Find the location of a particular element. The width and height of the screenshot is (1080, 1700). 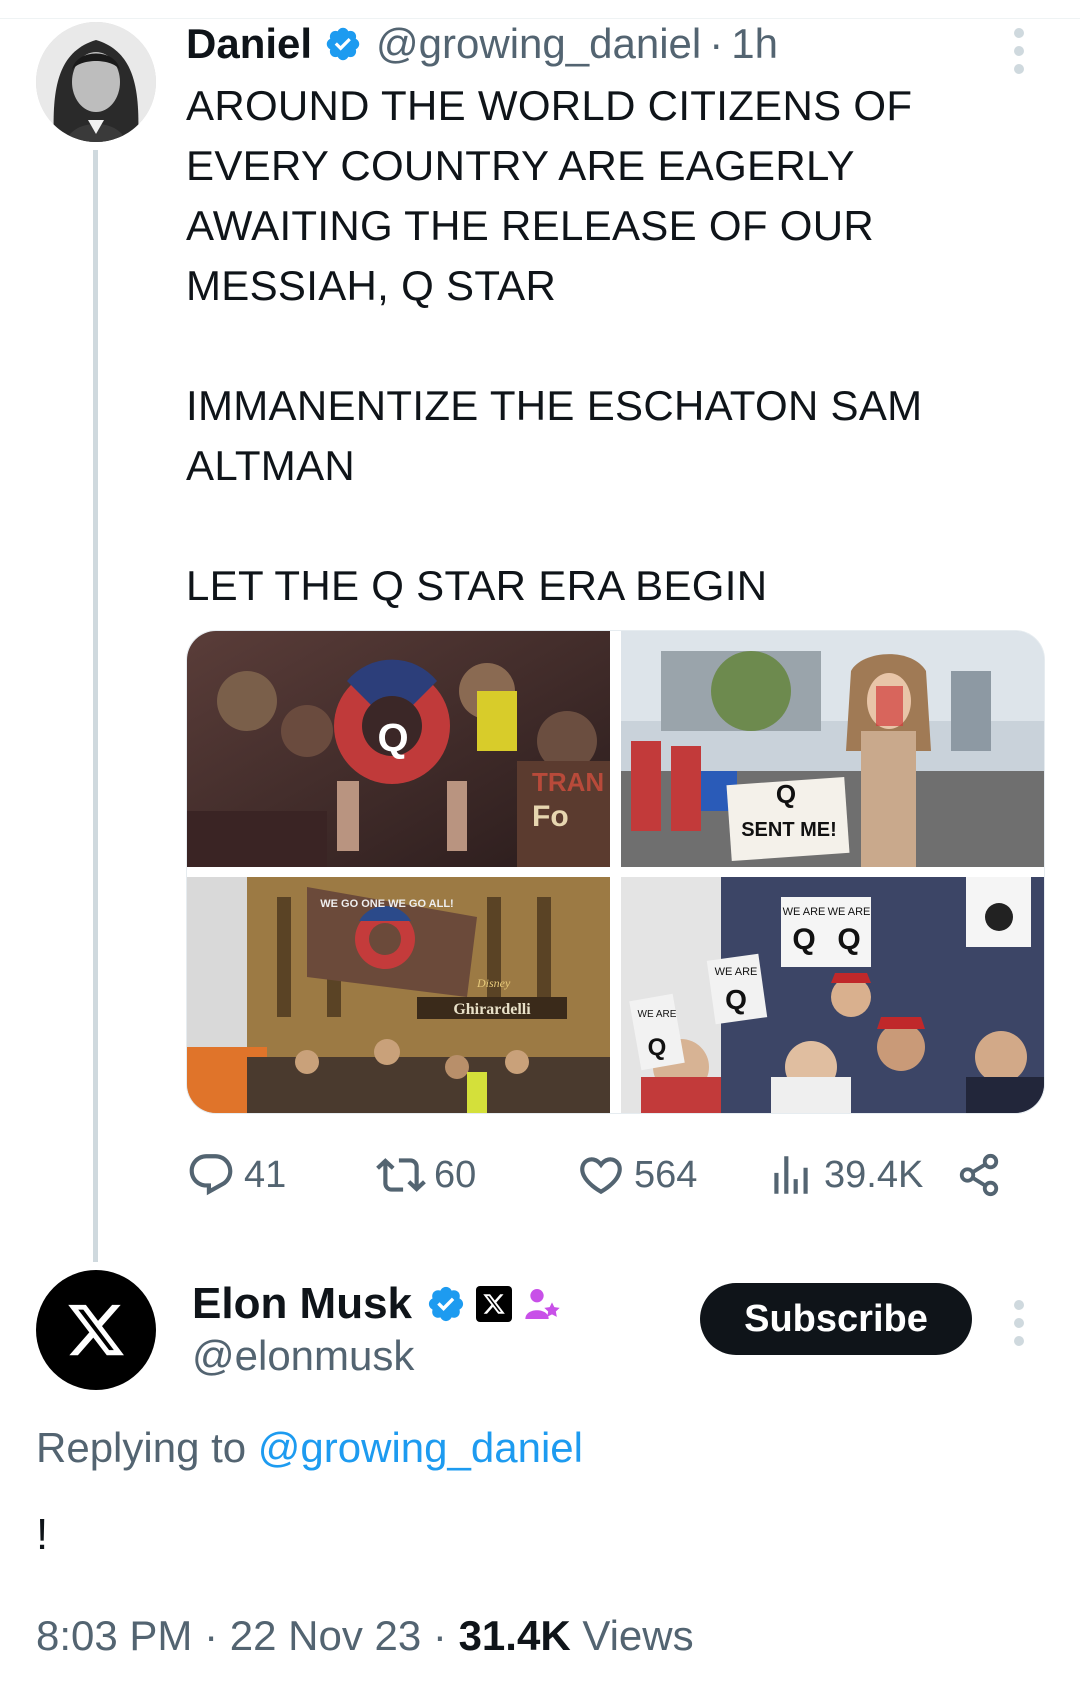

repost-count: 60 is located at coordinates (455, 1174).